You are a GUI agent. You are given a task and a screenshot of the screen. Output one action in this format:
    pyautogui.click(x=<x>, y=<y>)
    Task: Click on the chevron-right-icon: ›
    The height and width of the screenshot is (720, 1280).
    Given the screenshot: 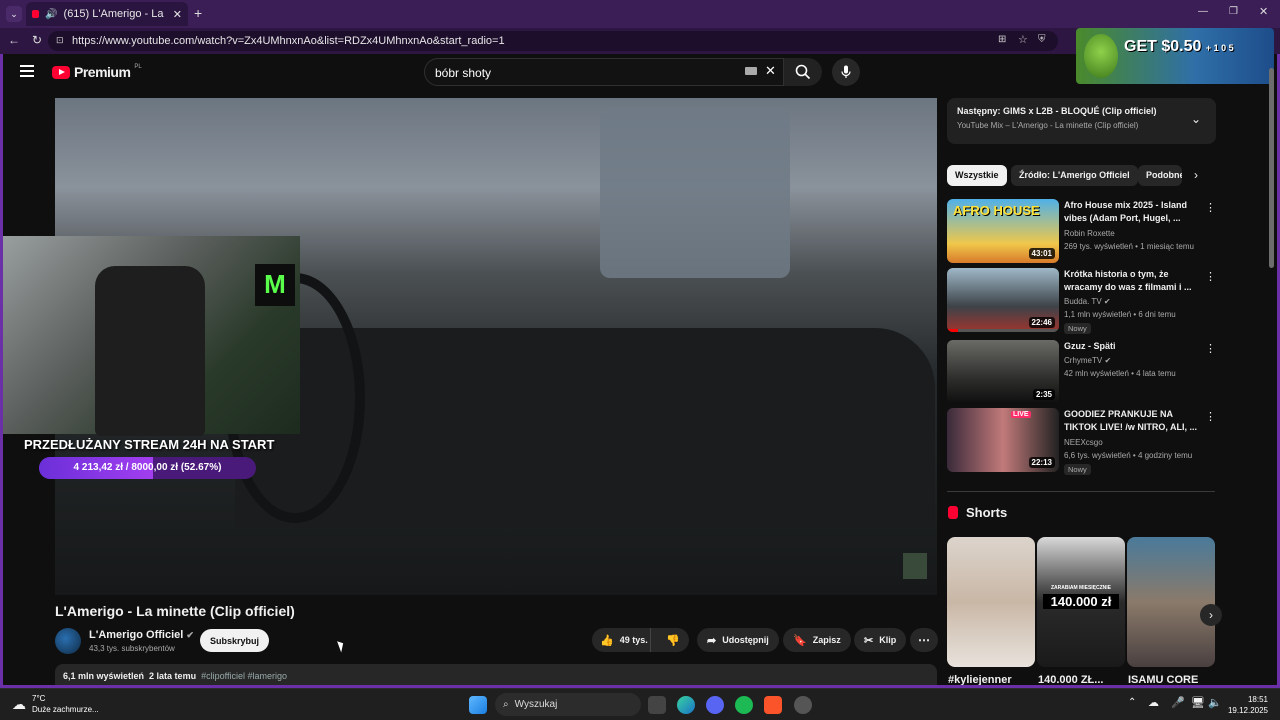 What is the action you would take?
    pyautogui.click(x=1196, y=175)
    